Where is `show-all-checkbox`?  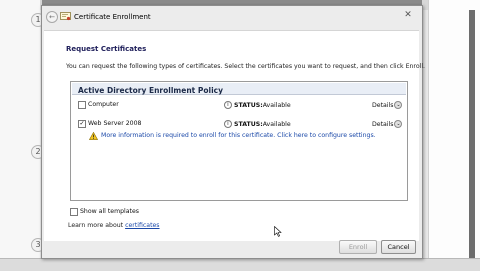 show-all-checkbox is located at coordinates (74, 212).